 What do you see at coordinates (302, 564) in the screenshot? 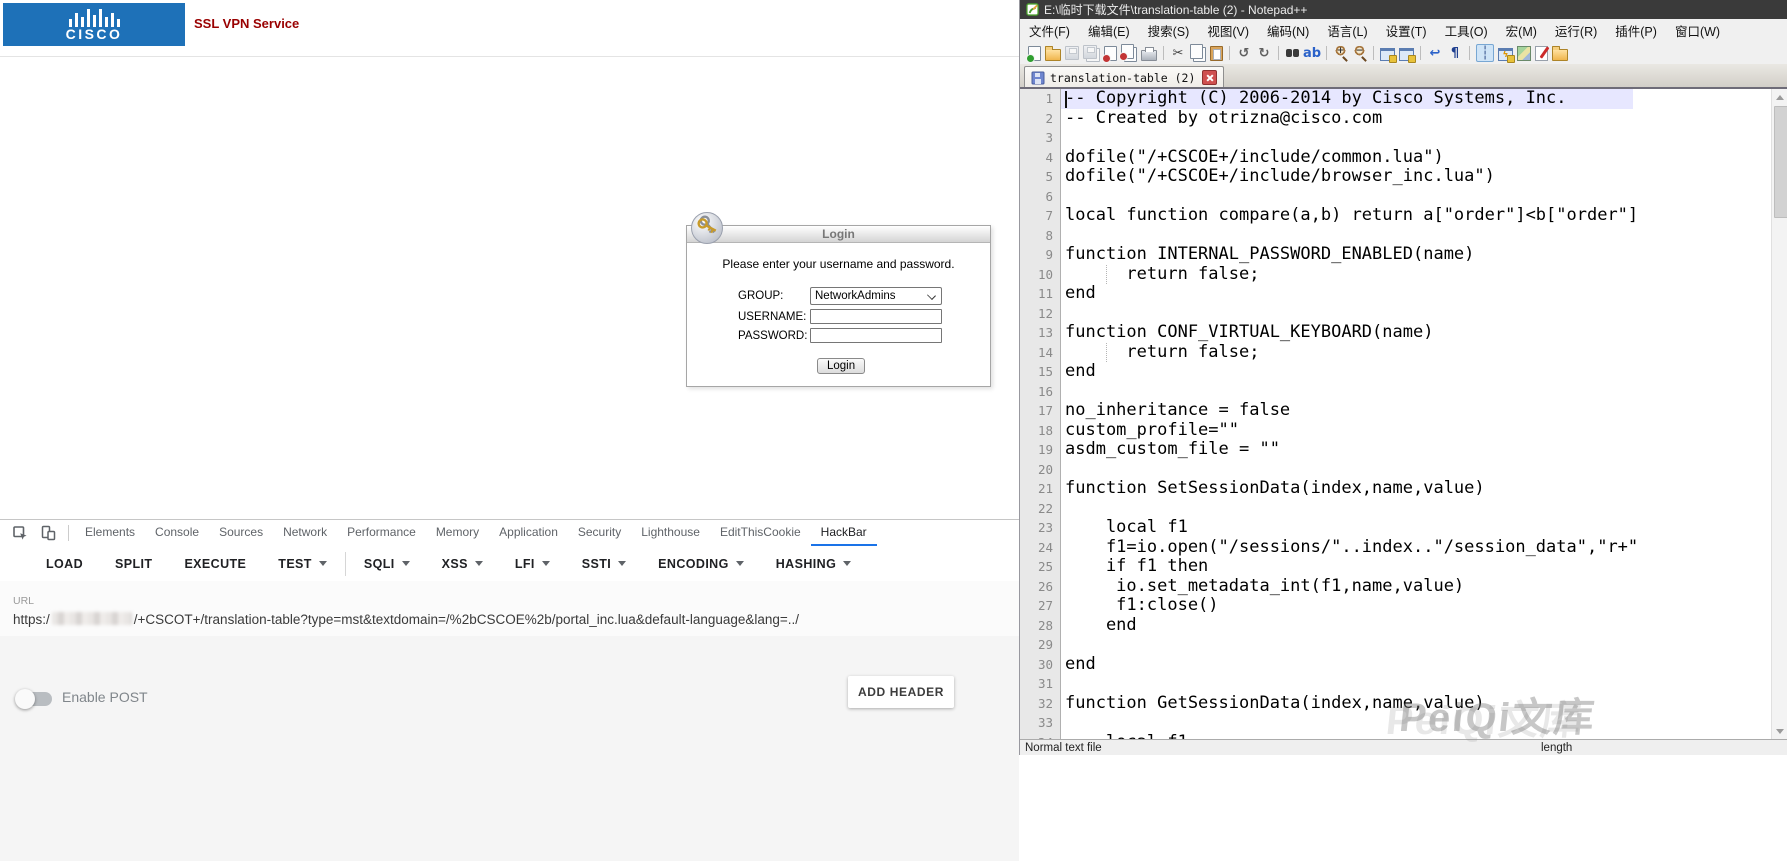
I see `hackbar-menu-test: TEST` at bounding box center [302, 564].